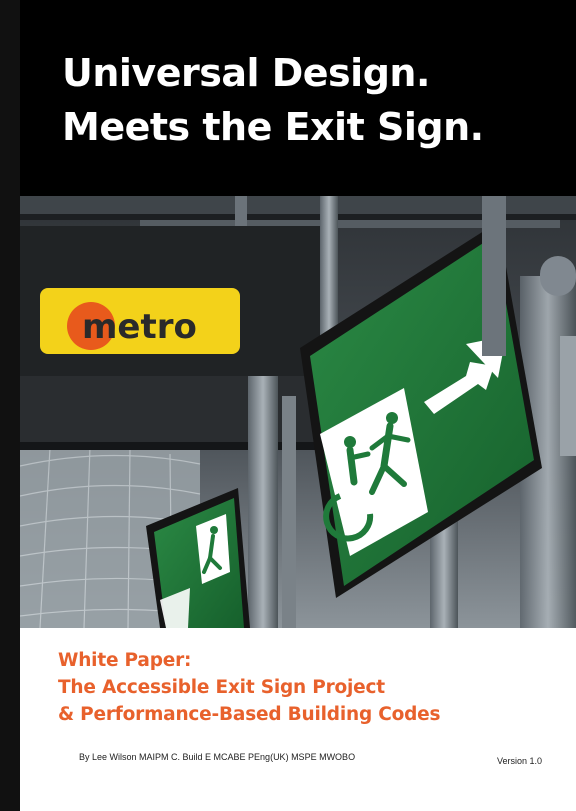  I want to click on cover-spine, so click(10, 405).